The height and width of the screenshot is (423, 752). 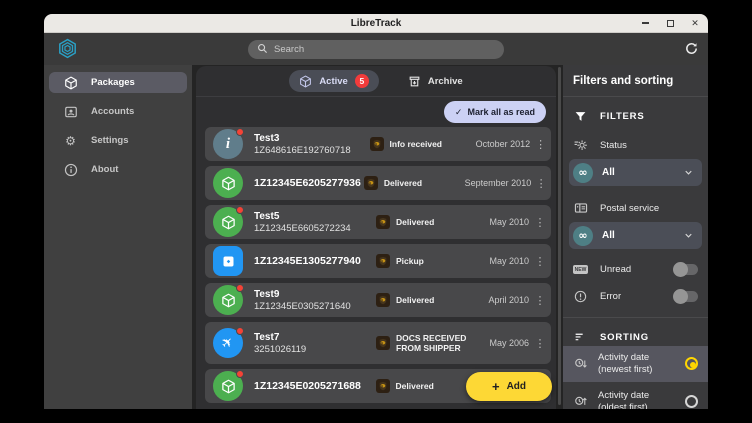 What do you see at coordinates (635, 116) in the screenshot?
I see `filters-section-header: FILTERS` at bounding box center [635, 116].